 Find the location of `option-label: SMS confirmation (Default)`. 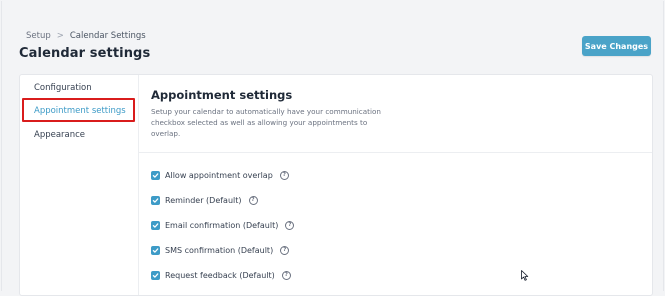

option-label: SMS confirmation (Default) is located at coordinates (219, 250).